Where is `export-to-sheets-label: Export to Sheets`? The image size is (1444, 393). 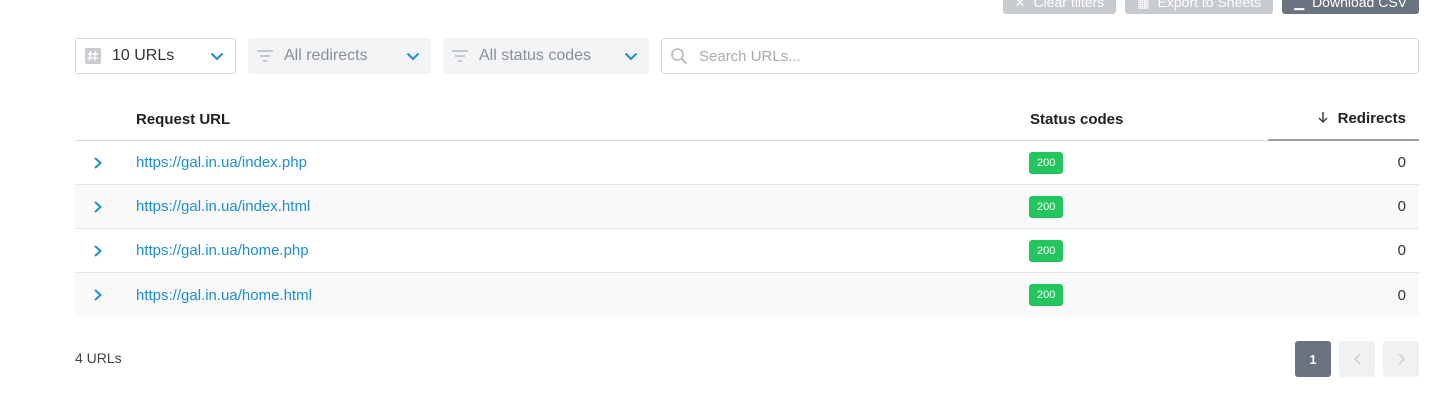 export-to-sheets-label: Export to Sheets is located at coordinates (1209, 5).